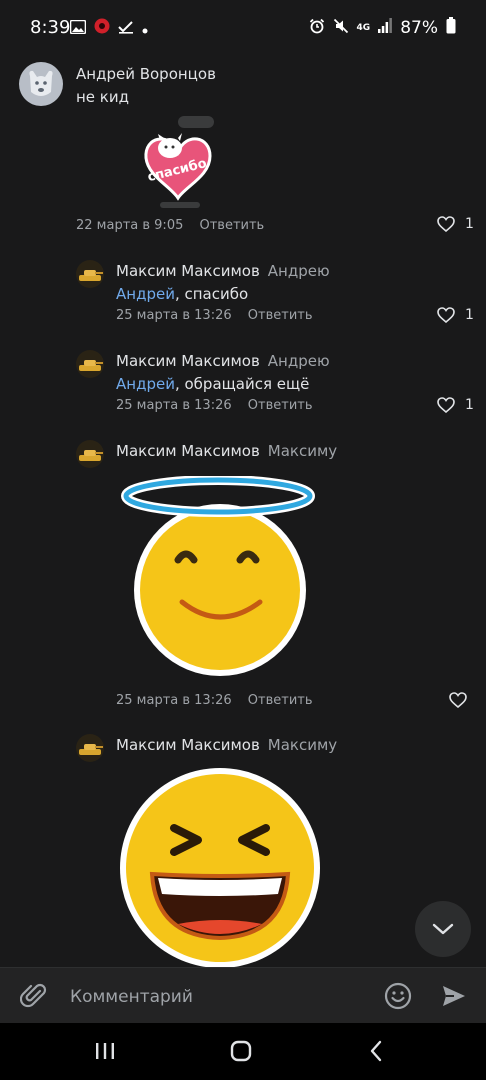 This screenshot has width=486, height=1080. I want to click on comment-input, so click(215, 997).